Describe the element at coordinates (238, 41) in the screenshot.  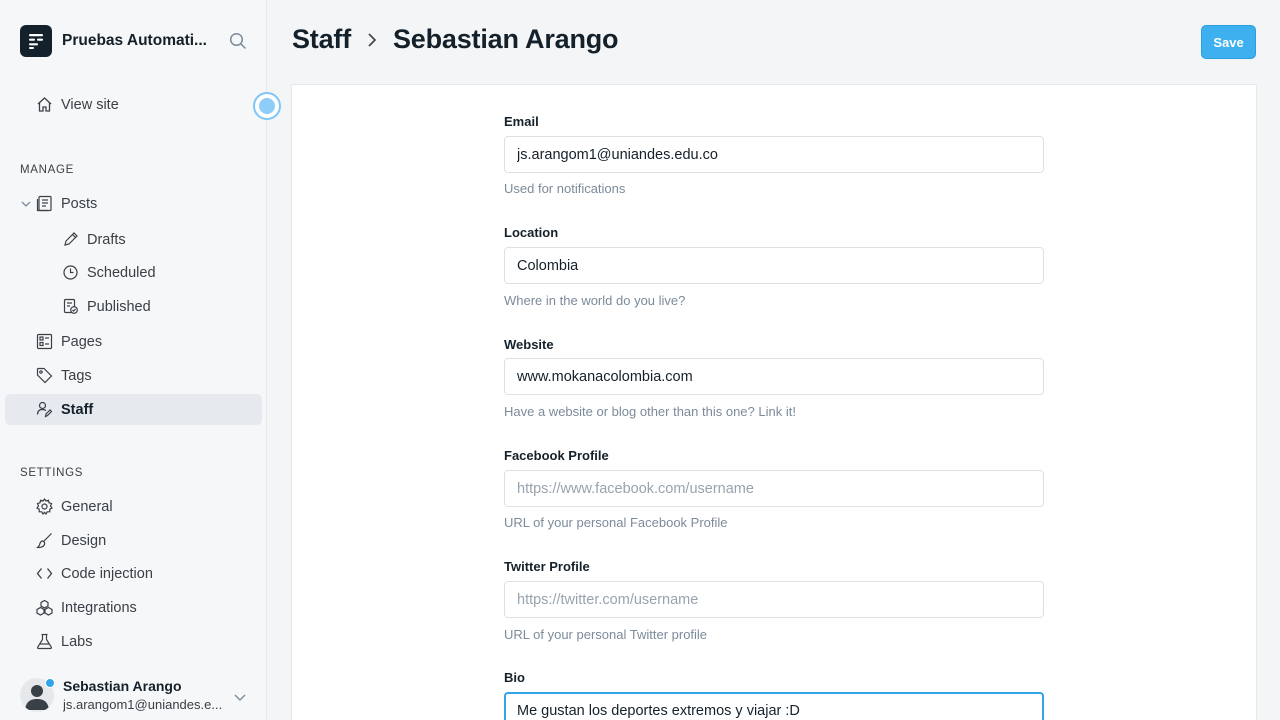
I see `search-icon` at that location.